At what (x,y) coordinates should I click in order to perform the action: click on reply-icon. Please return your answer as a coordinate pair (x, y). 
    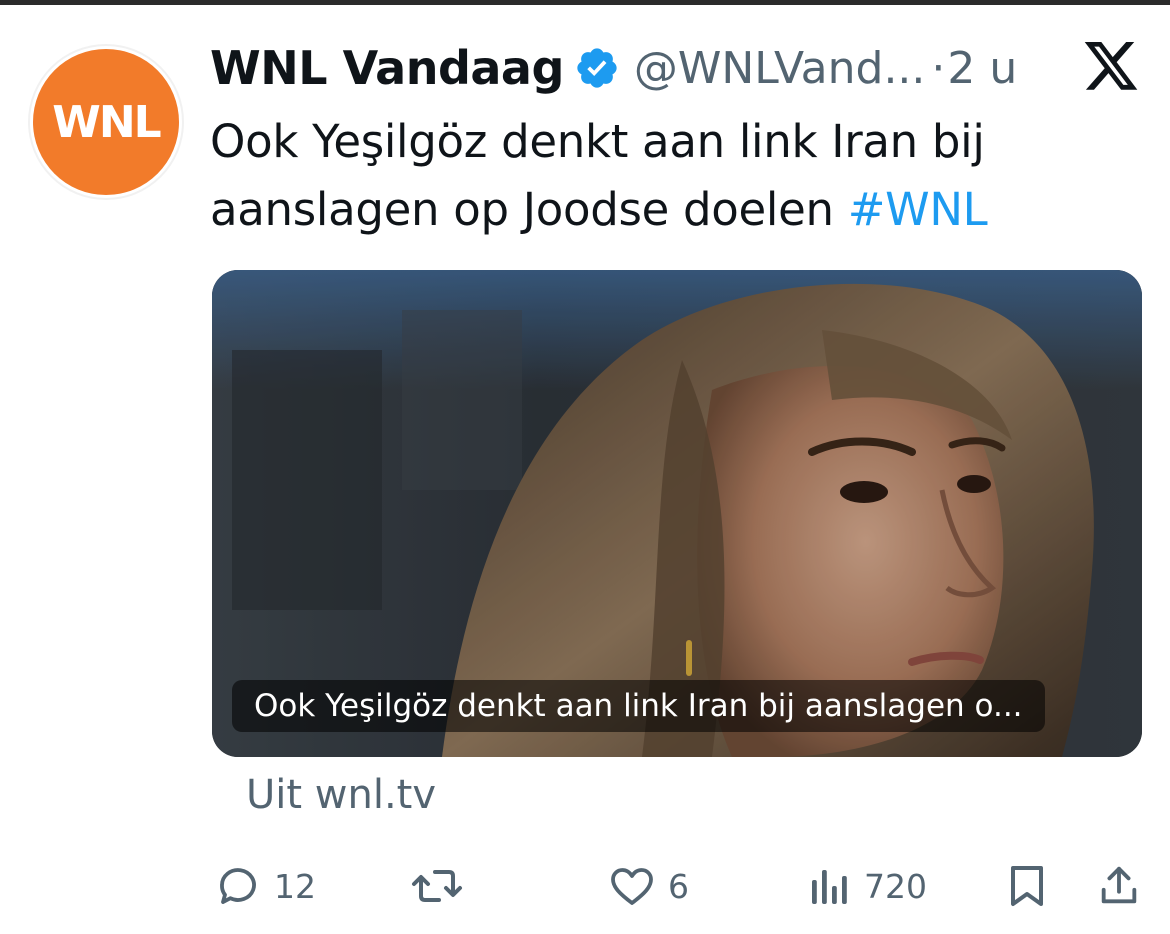
    Looking at the image, I should click on (238, 886).